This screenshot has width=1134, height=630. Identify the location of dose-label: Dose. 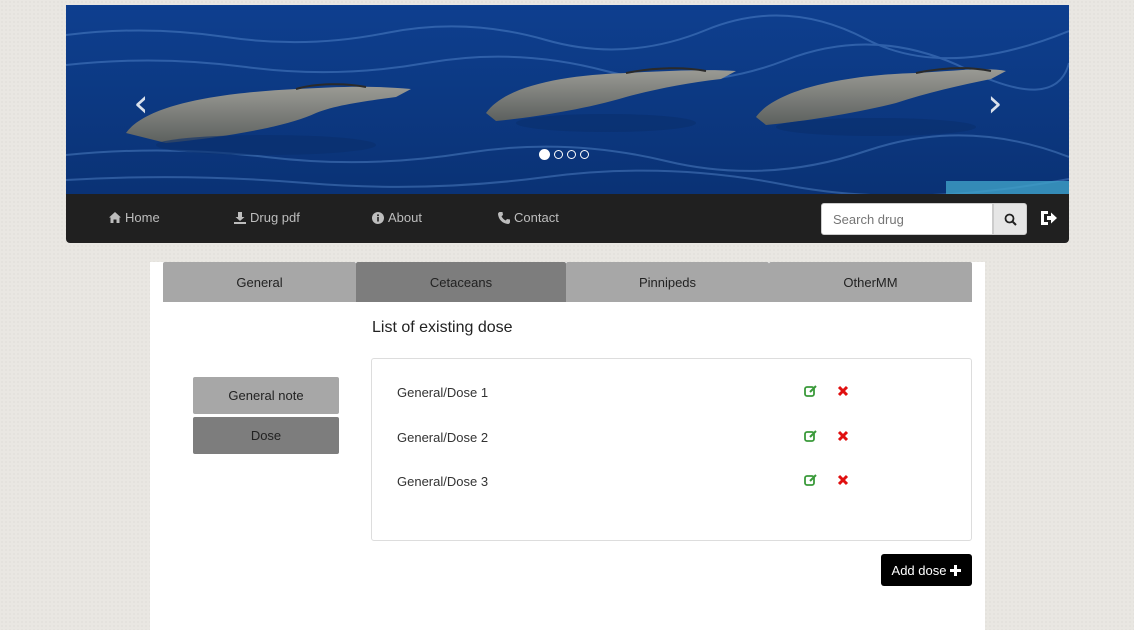
(266, 435).